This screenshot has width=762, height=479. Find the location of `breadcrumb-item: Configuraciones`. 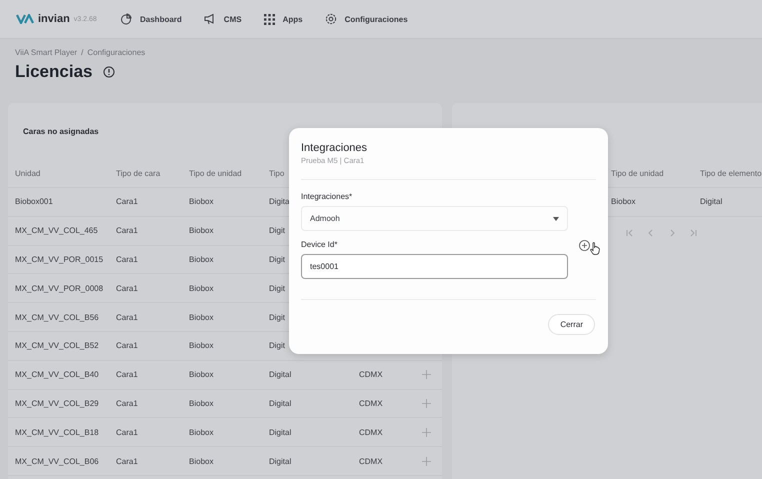

breadcrumb-item: Configuraciones is located at coordinates (116, 52).